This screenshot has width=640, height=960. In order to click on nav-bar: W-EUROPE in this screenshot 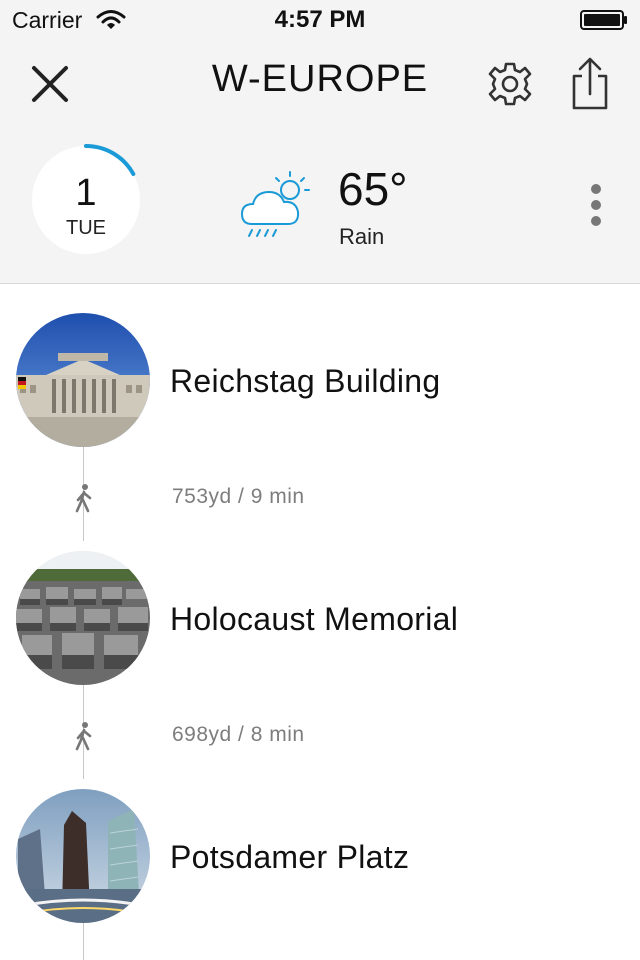, I will do `click(320, 84)`.